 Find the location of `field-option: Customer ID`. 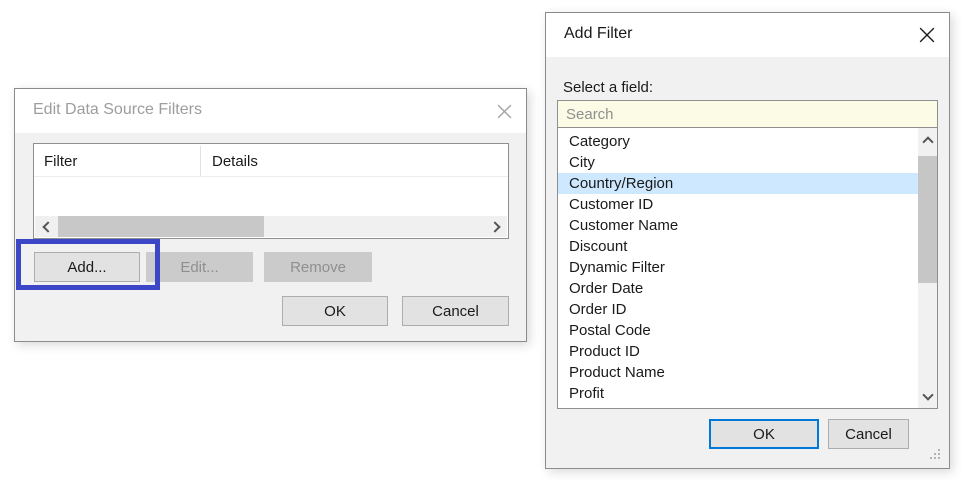

field-option: Customer ID is located at coordinates (738, 204).